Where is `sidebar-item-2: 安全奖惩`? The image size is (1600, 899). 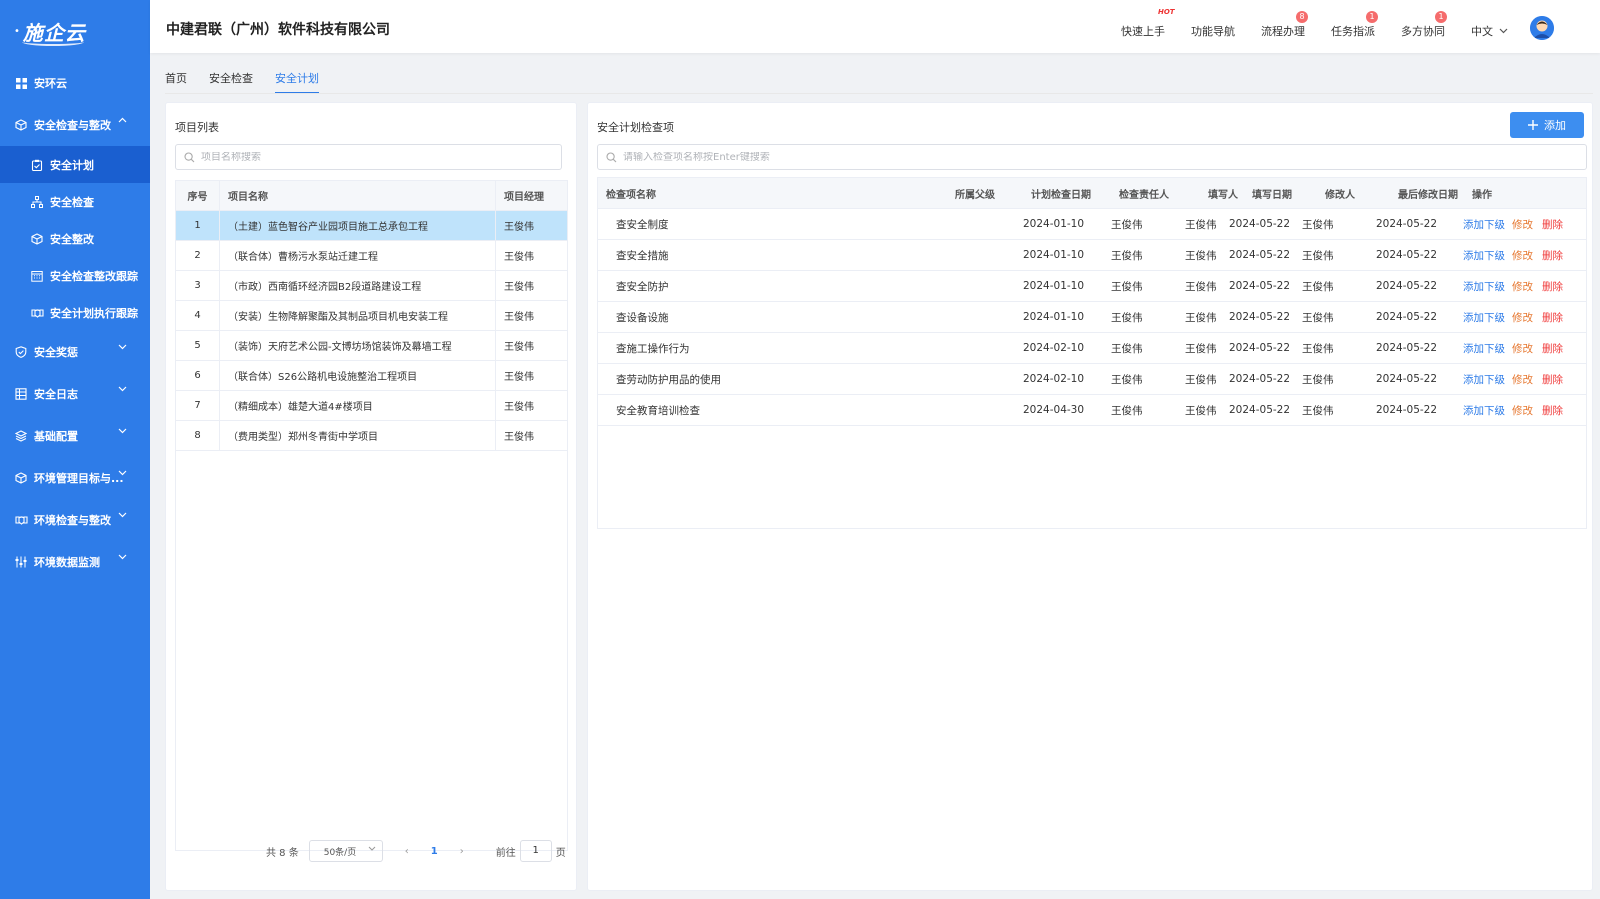 sidebar-item-2: 安全奖惩 is located at coordinates (75, 352).